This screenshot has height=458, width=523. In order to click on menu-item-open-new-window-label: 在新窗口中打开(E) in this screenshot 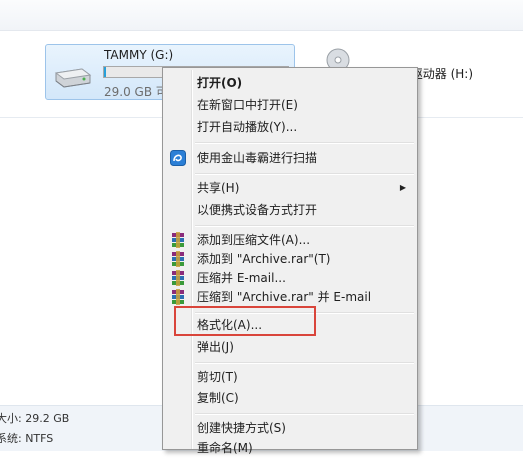, I will do `click(247, 105)`.